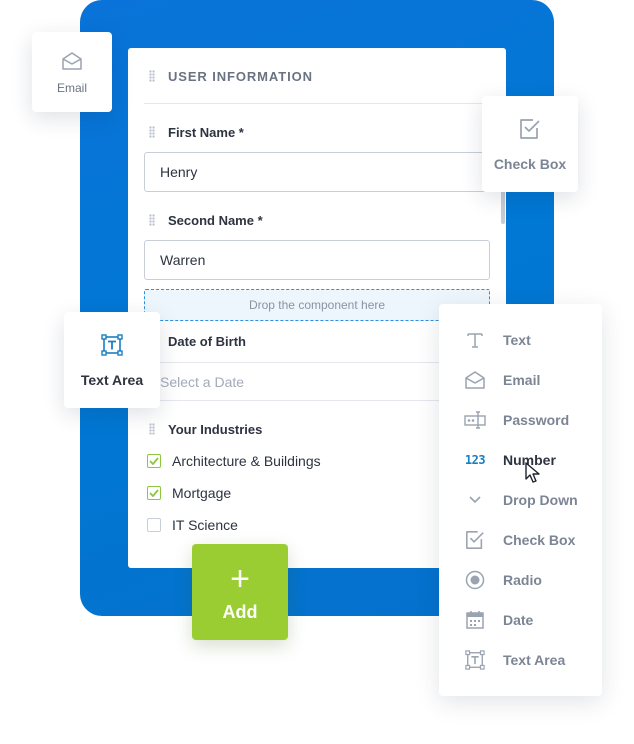  I want to click on radio-icon, so click(475, 580).